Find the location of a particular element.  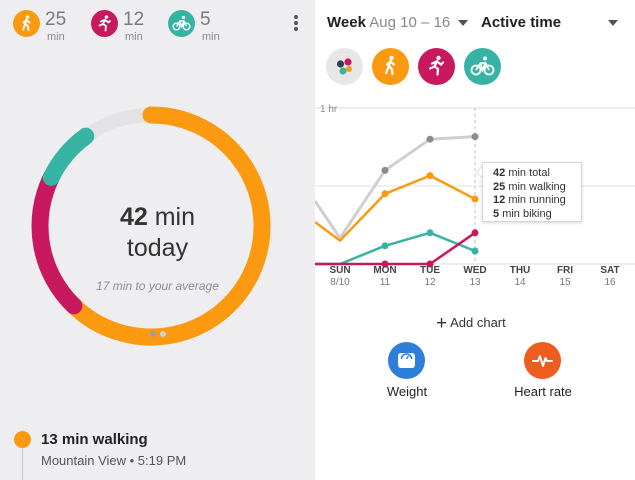

x-axis-day: SUN is located at coordinates (340, 270).